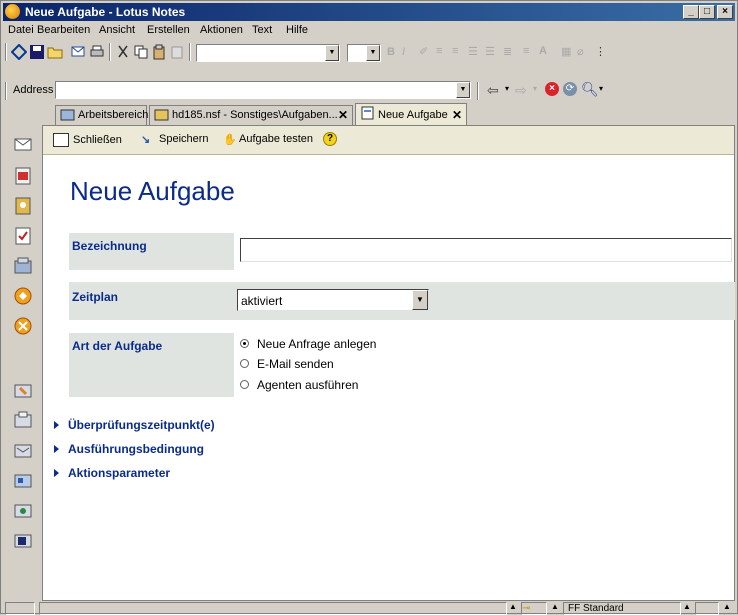 Image resolution: width=738 pixels, height=615 pixels. Describe the element at coordinates (507, 51) in the screenshot. I see `paragraph-style-icon: ≣` at that location.